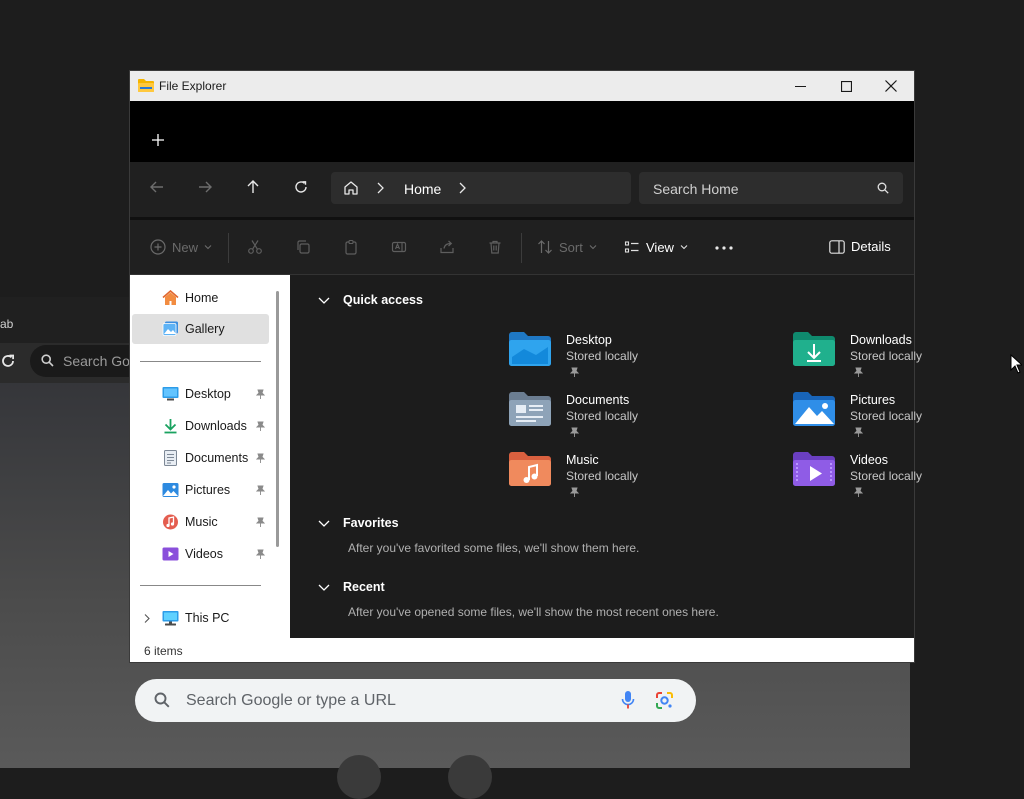 Image resolution: width=1024 pixels, height=799 pixels. I want to click on navigation-pane-scrollbar, so click(277, 419).